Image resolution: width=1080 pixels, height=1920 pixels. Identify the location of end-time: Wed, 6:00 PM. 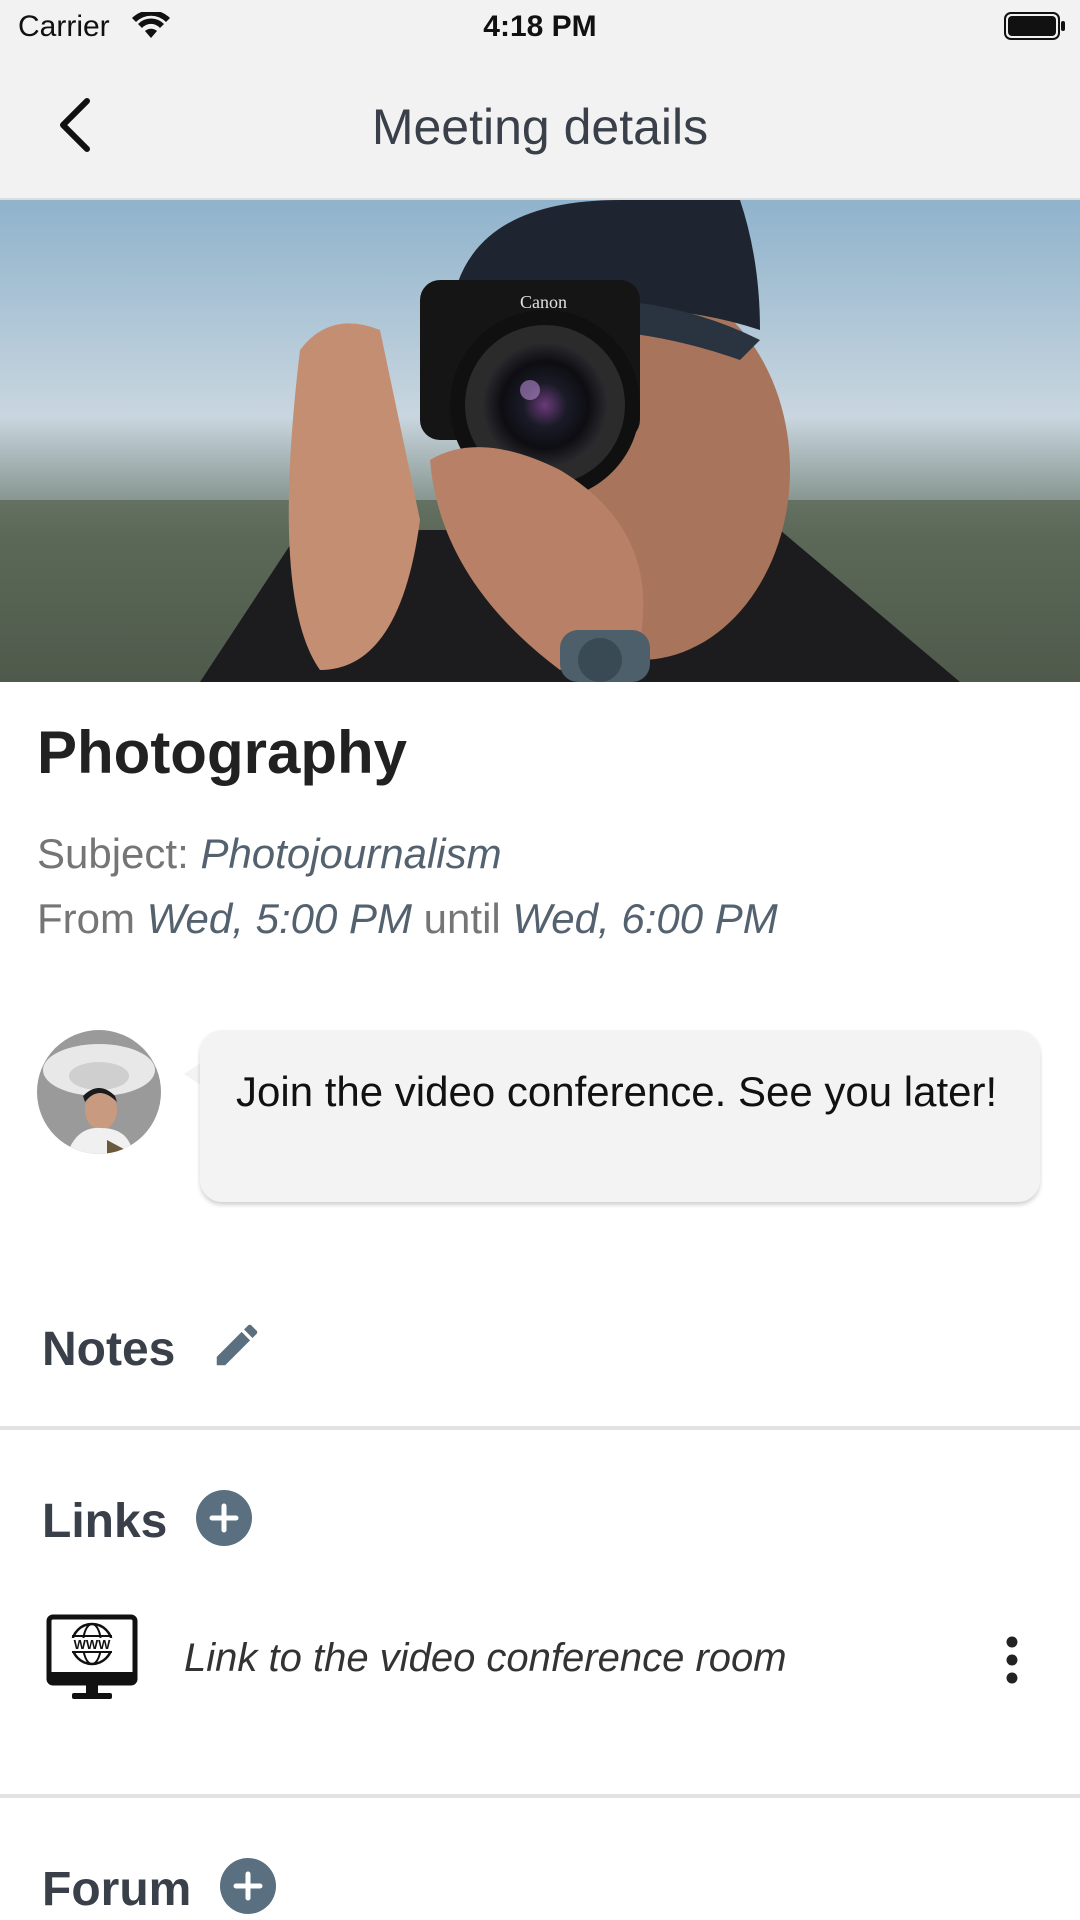
(645, 918).